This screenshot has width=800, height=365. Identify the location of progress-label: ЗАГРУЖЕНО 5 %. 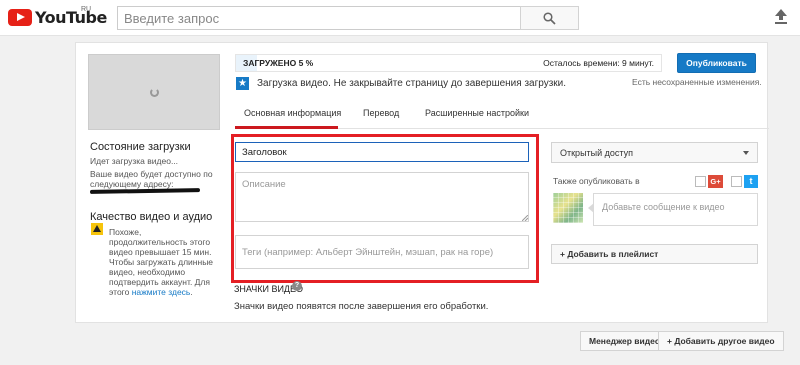
(278, 63).